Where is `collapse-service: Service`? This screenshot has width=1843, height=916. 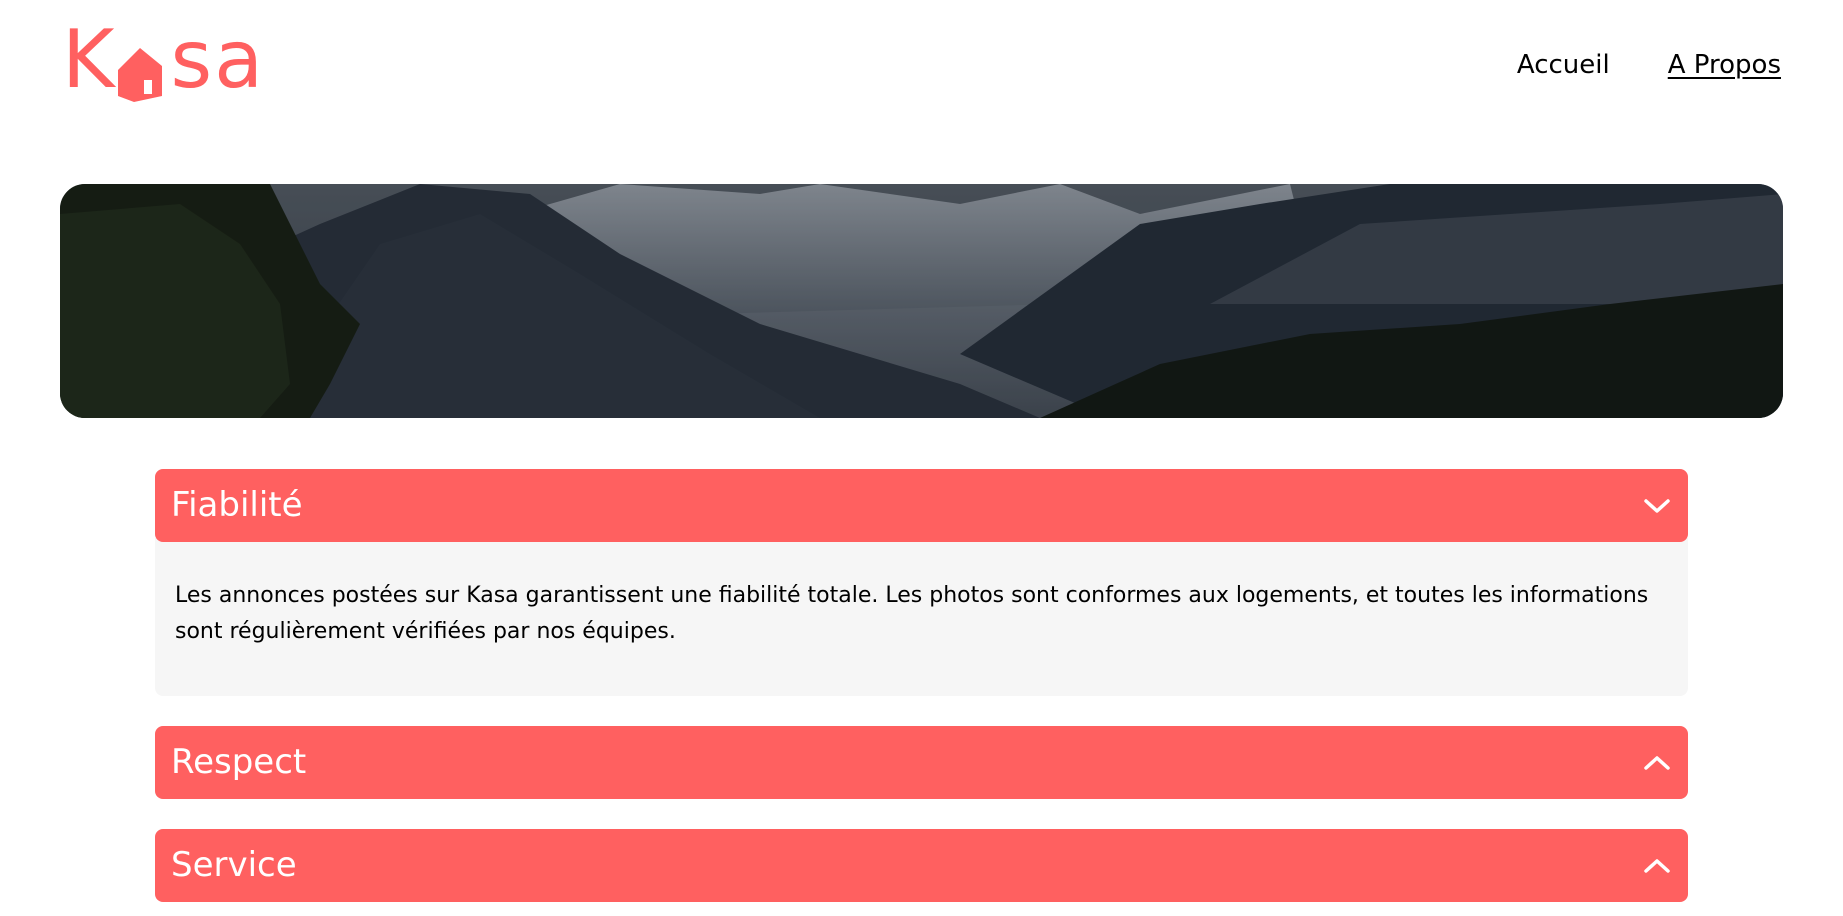
collapse-service: Service is located at coordinates (921, 865).